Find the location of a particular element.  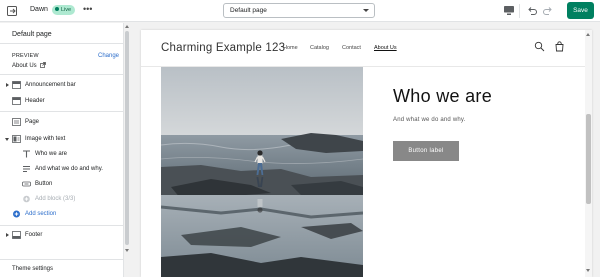

section-announcement-bar: Announcement bar is located at coordinates (61, 85).